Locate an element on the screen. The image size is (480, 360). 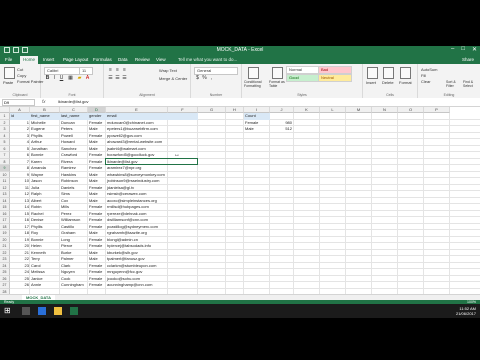
name-box: D9 is located at coordinates (18, 102).